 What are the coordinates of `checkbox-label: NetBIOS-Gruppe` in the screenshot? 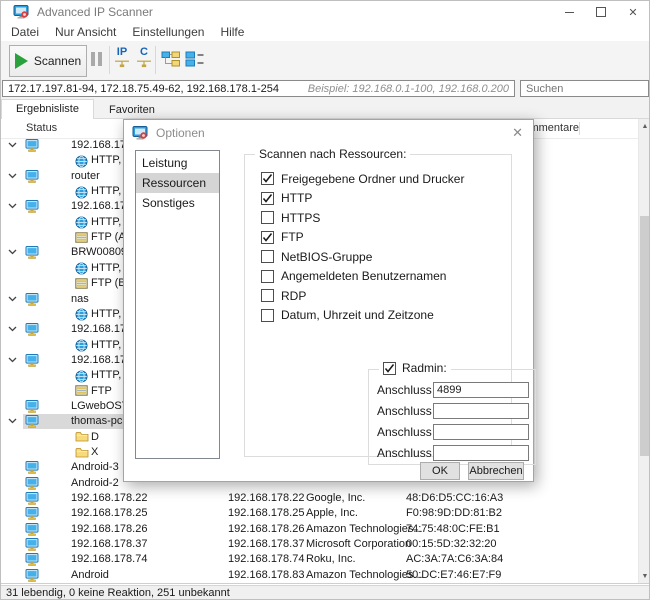 It's located at (327, 256).